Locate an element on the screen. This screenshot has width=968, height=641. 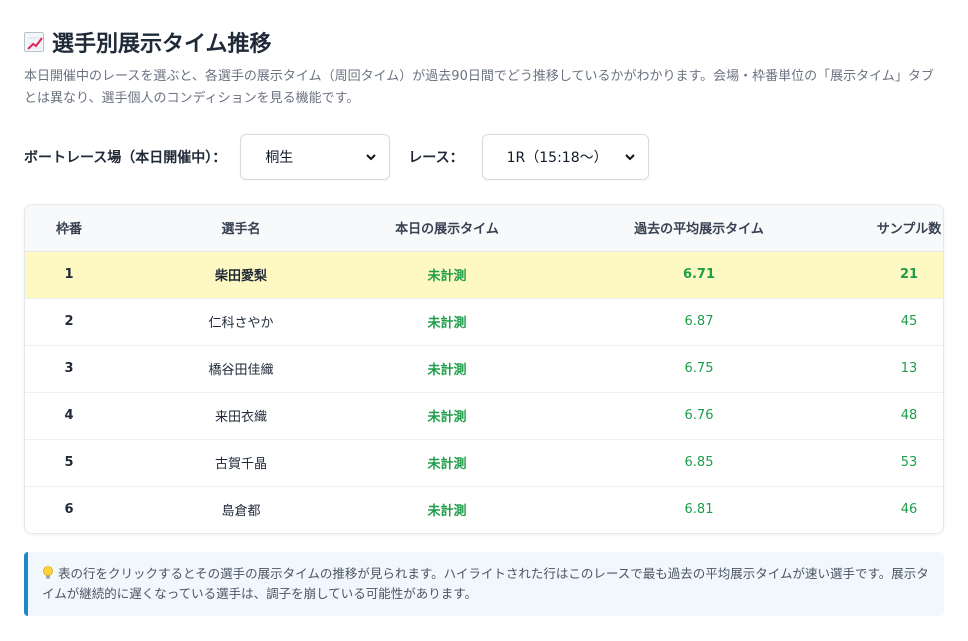
column-header-frame: 枠番 is located at coordinates (69, 228).